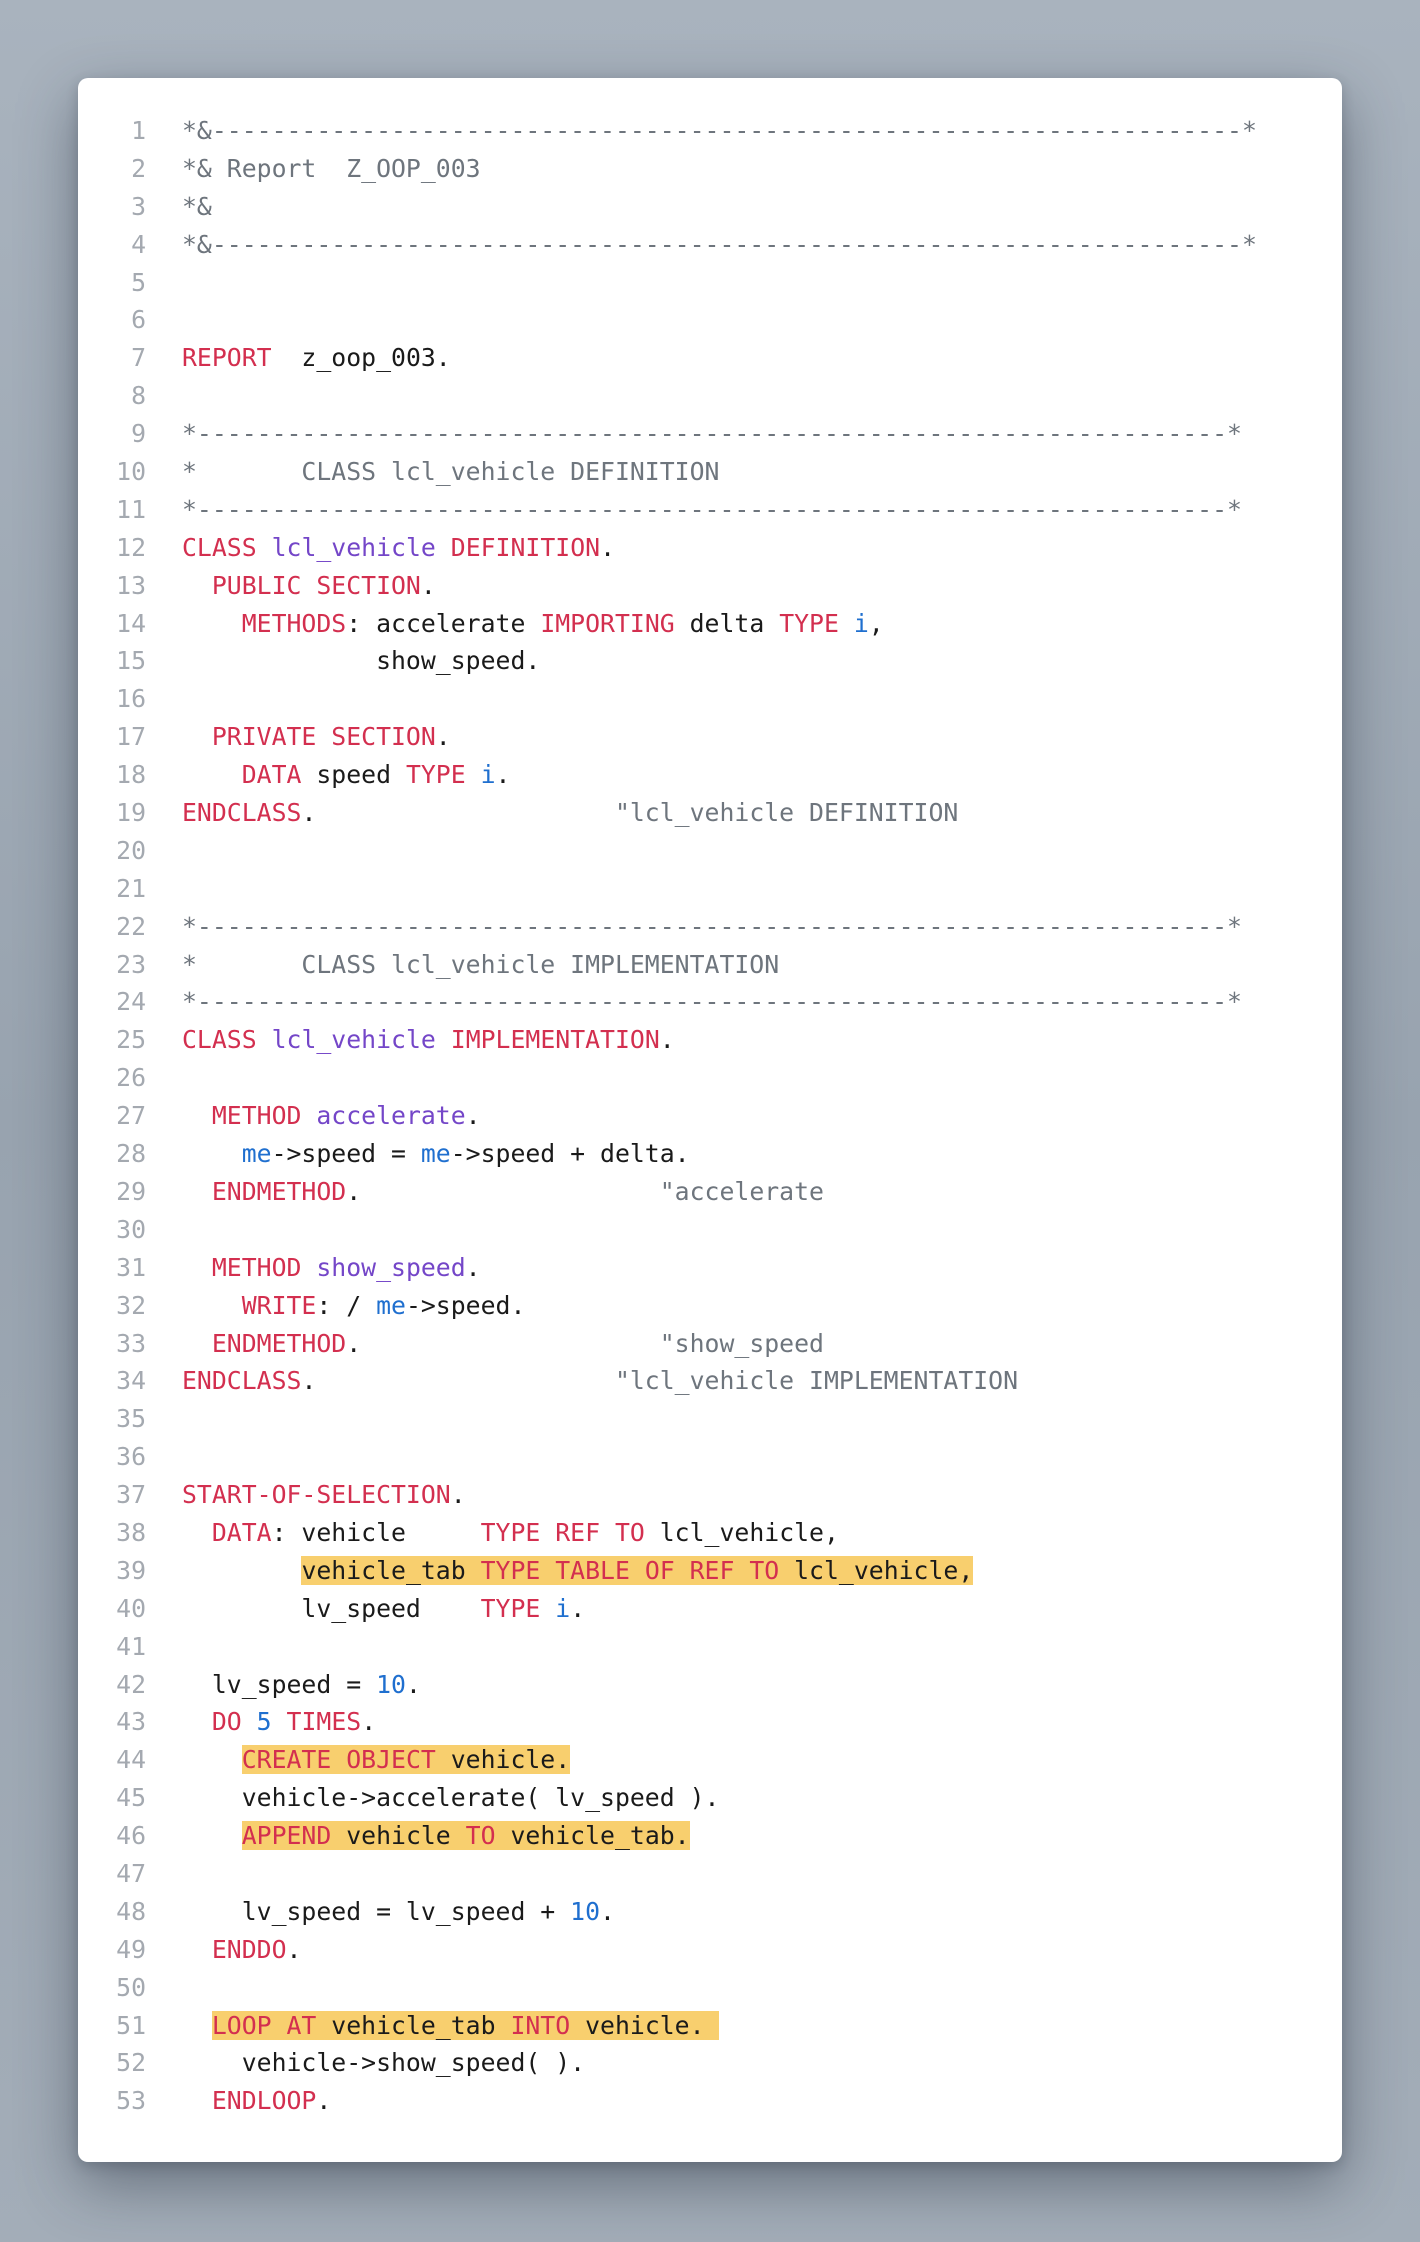 Image resolution: width=1420 pixels, height=2242 pixels. Describe the element at coordinates (607, 623) in the screenshot. I see `code-token: IMPORTING` at that location.